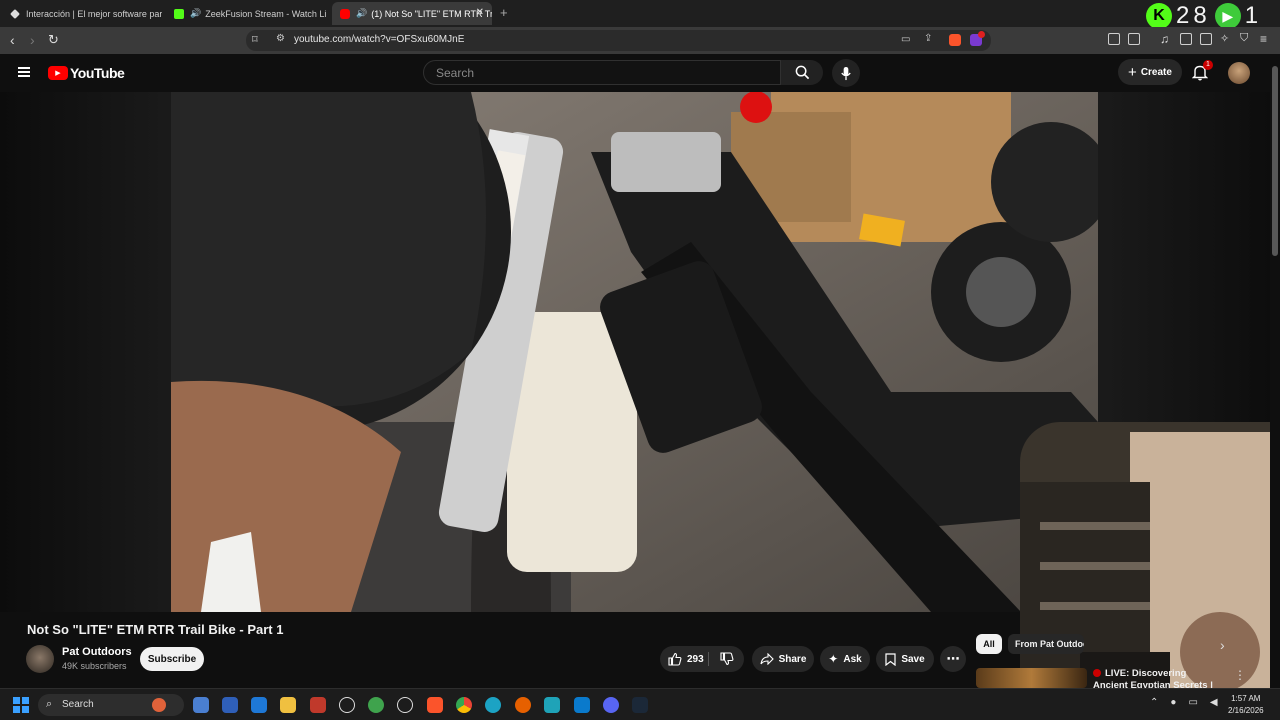 This screenshot has height=720, width=1280. I want to click on tab-youtube-active: 🔊 (1) Not So "LITE" ETM RTR Tra ✕, so click(412, 13).